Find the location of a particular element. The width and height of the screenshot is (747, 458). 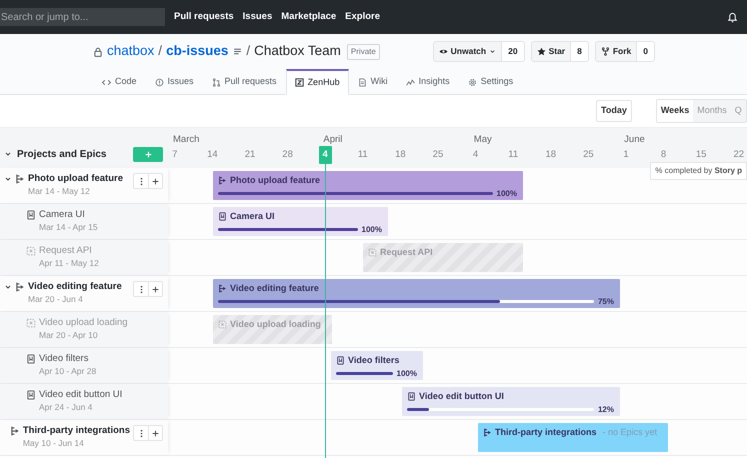

epic-bar: Third-party integrations - no Epics yet is located at coordinates (573, 437).